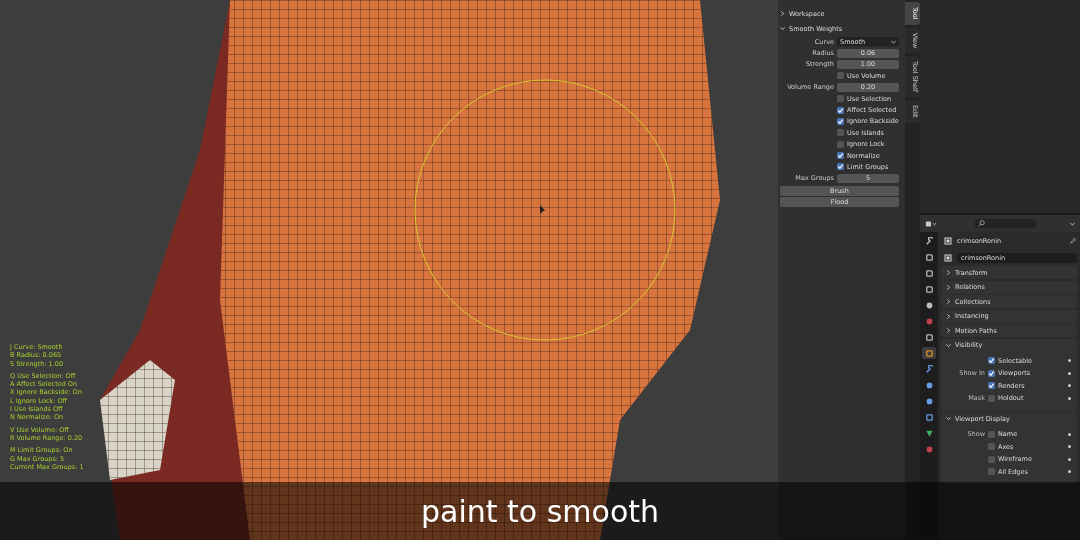 Image resolution: width=1080 pixels, height=540 pixels. What do you see at coordinates (540, 511) in the screenshot?
I see `caption: paint to smooth` at bounding box center [540, 511].